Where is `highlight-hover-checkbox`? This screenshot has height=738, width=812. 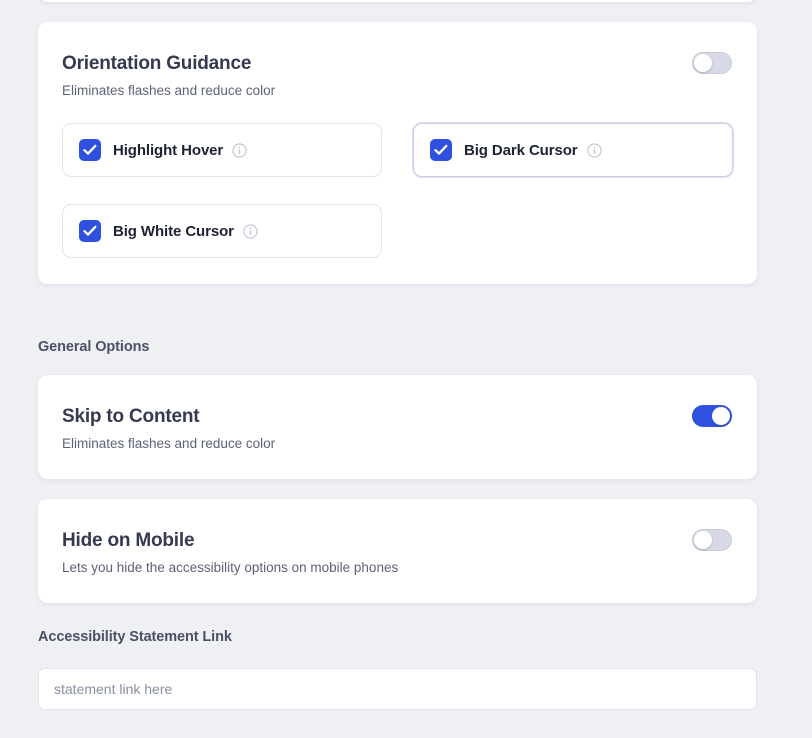 highlight-hover-checkbox is located at coordinates (90, 150).